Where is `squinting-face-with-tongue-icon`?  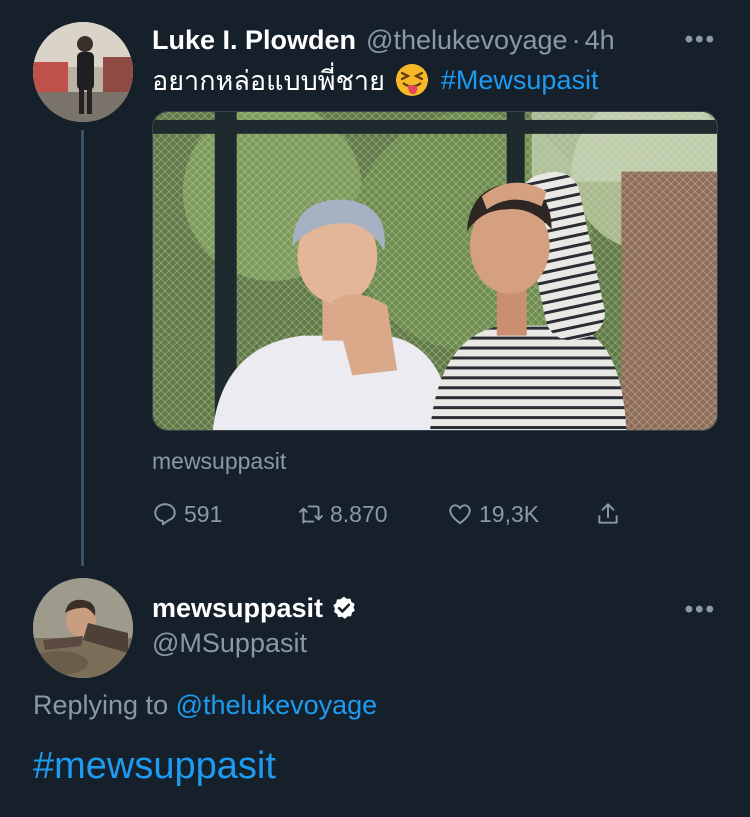
squinting-face-with-tongue-icon is located at coordinates (412, 80).